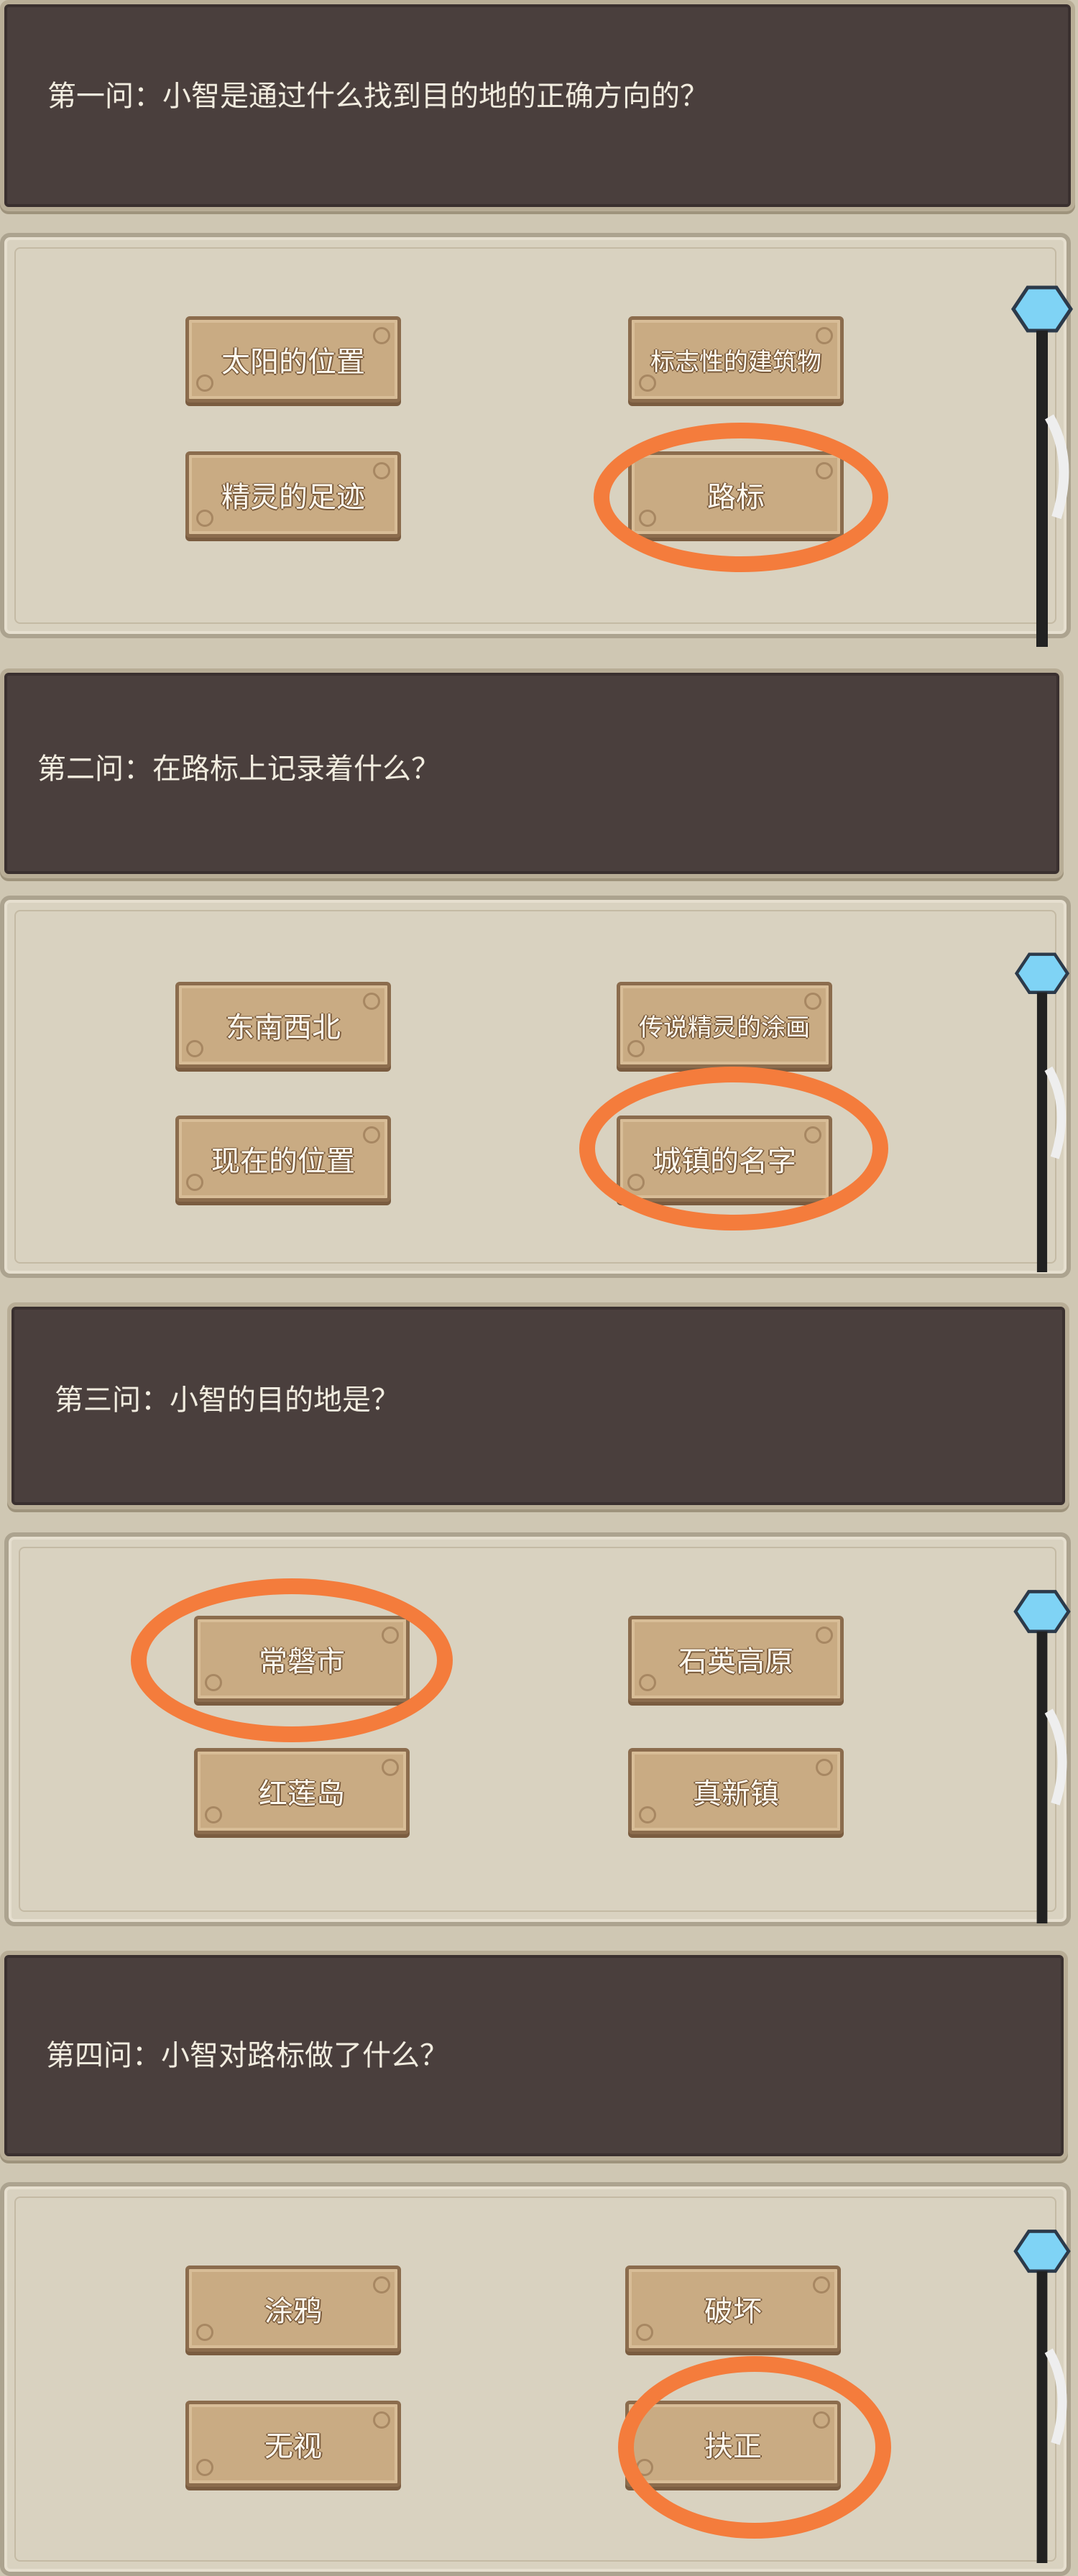 Image resolution: width=1078 pixels, height=2576 pixels. I want to click on question-banner: 第四问：小智对路标做了什么？, so click(534, 2056).